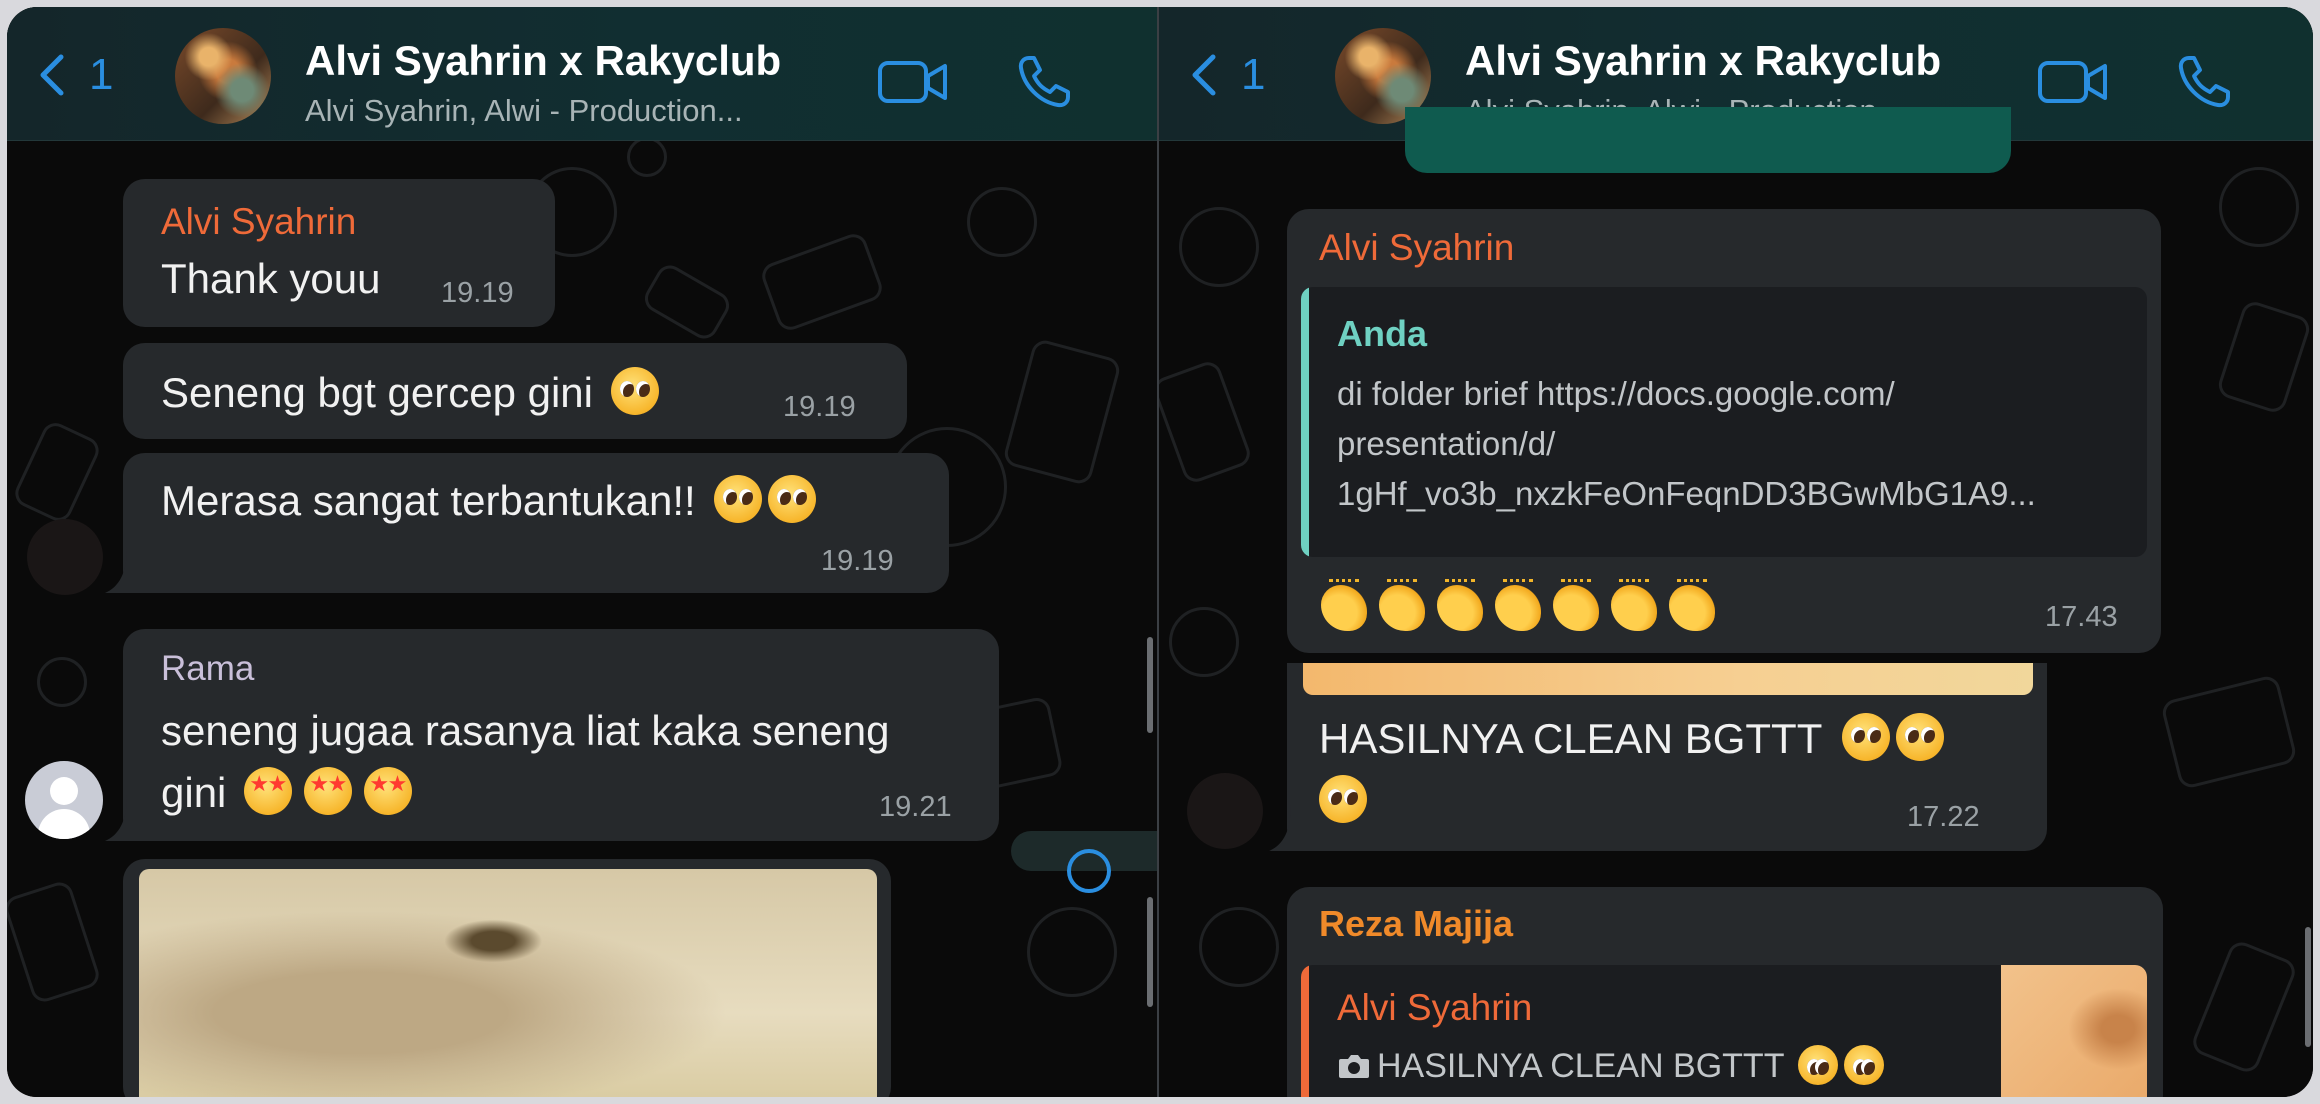 Image resolution: width=2320 pixels, height=1104 pixels. Describe the element at coordinates (1354, 1066) in the screenshot. I see `camera-icon` at that location.